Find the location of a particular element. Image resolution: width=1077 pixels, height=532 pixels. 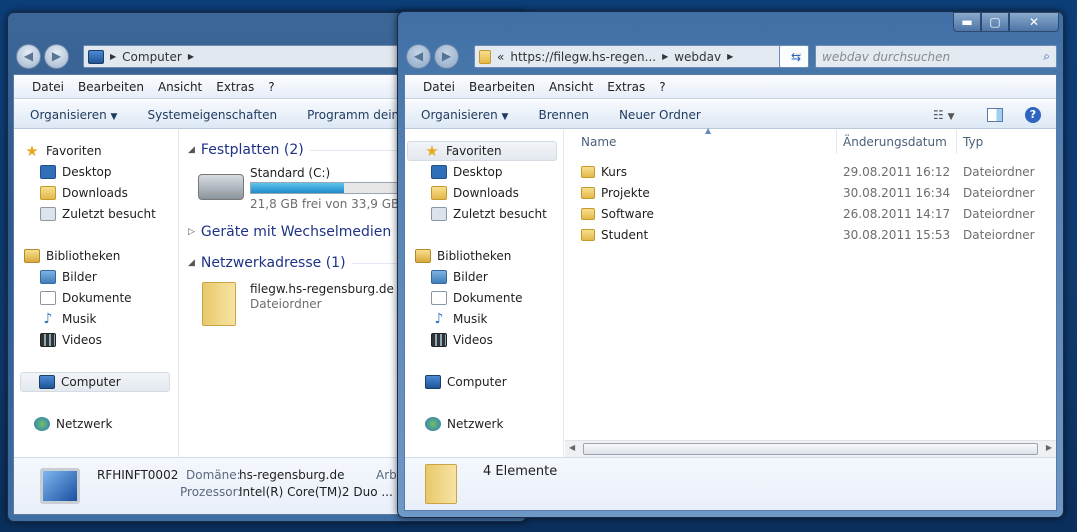

music-icon: ♪ is located at coordinates (48, 319).